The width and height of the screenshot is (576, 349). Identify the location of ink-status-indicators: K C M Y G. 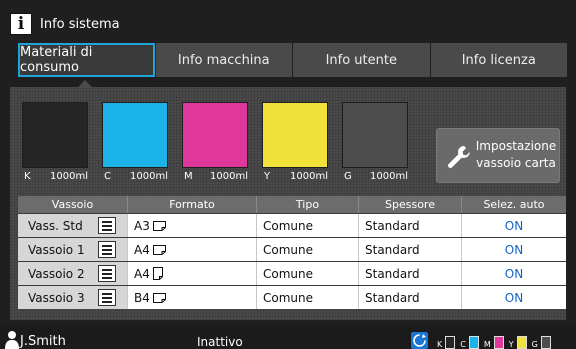
(481, 339).